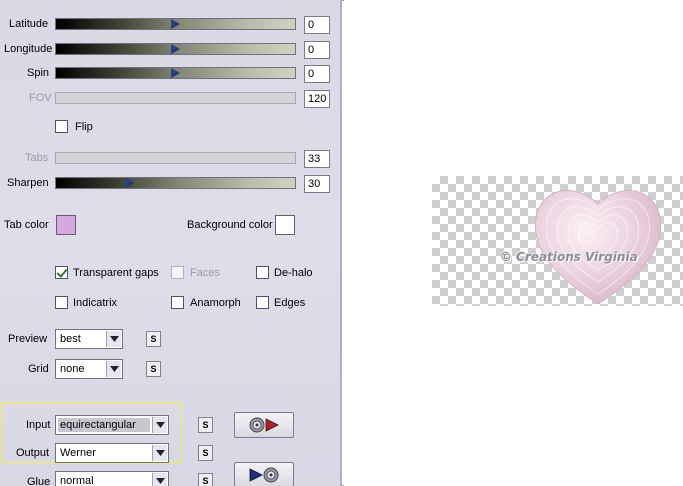 The width and height of the screenshot is (683, 486). I want to click on background-color-label: Background color, so click(230, 225).